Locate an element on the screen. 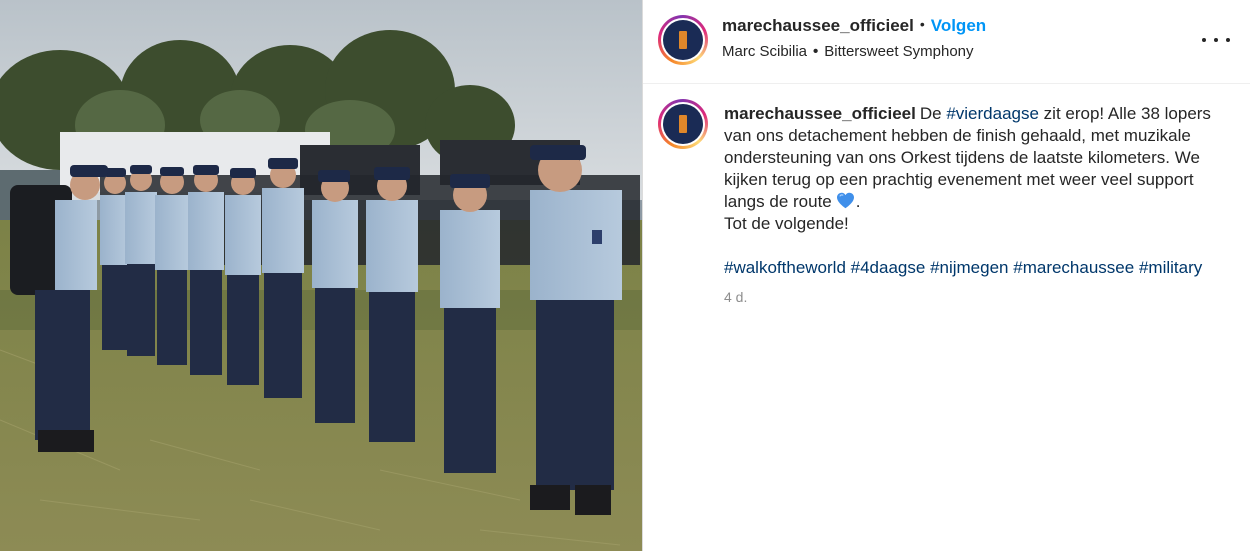 The height and width of the screenshot is (551, 1250). avatar is located at coordinates (683, 40).